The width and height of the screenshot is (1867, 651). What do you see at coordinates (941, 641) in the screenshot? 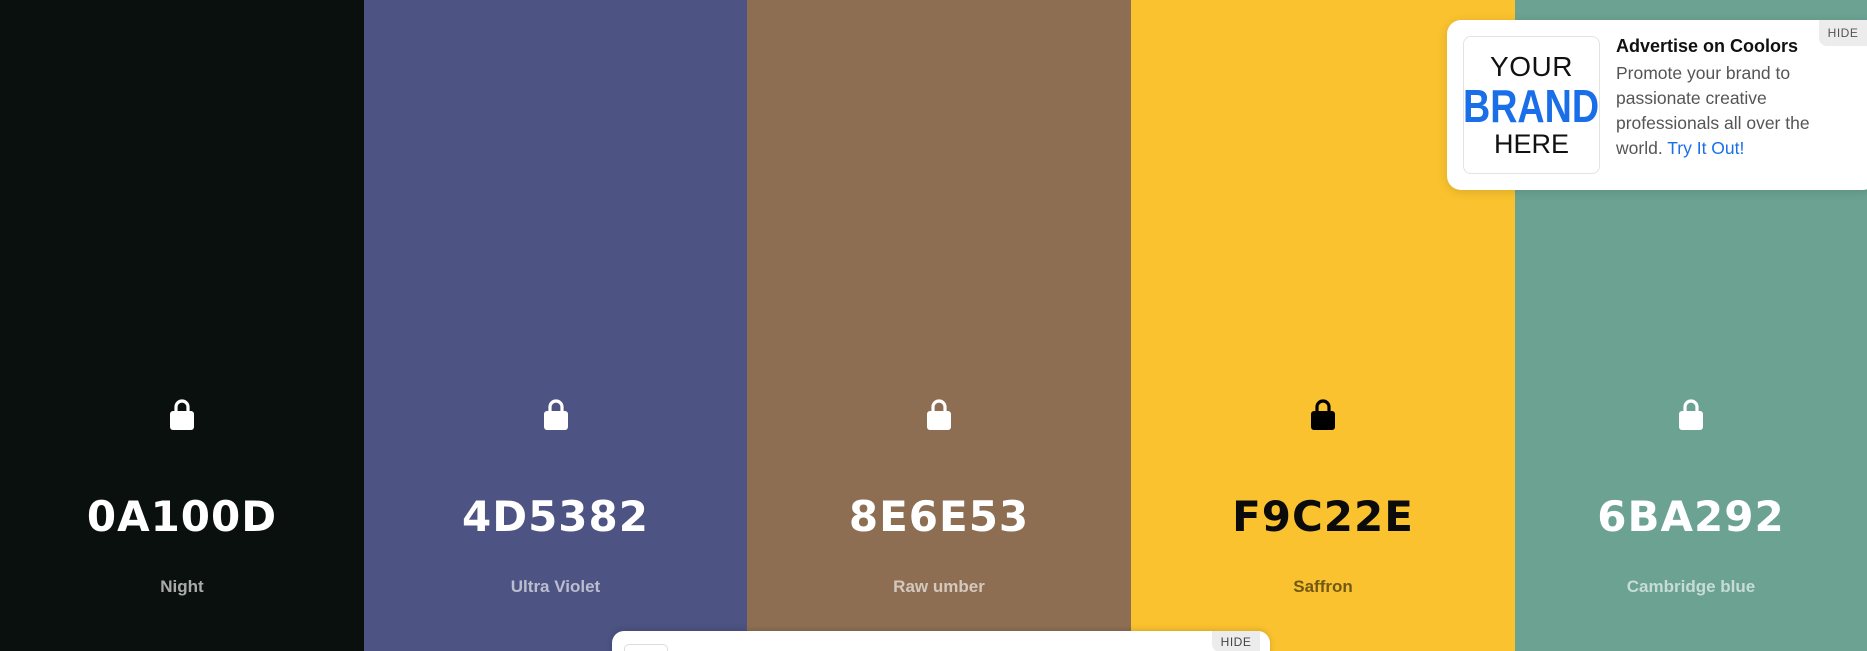
I see `bottom-banner: HIDE` at bounding box center [941, 641].